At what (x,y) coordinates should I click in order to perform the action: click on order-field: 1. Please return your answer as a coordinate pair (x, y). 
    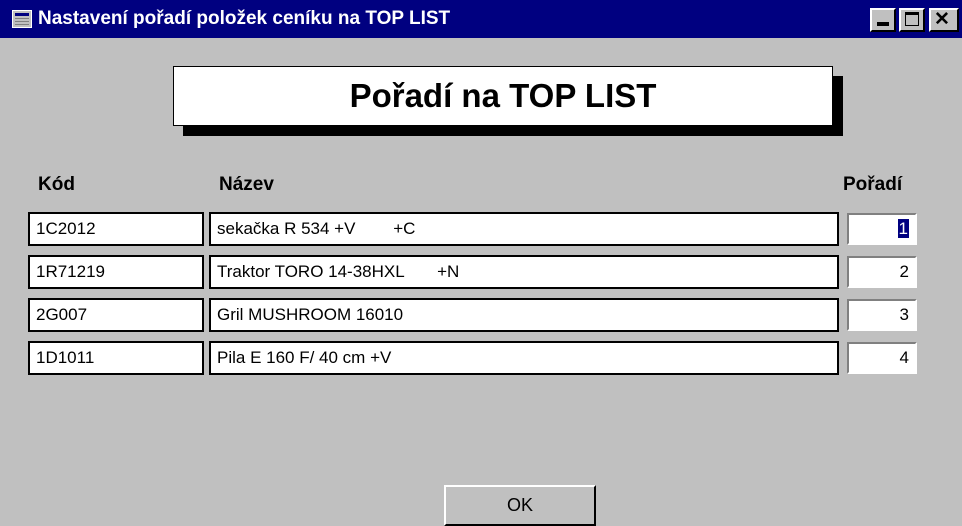
    Looking at the image, I should click on (882, 229).